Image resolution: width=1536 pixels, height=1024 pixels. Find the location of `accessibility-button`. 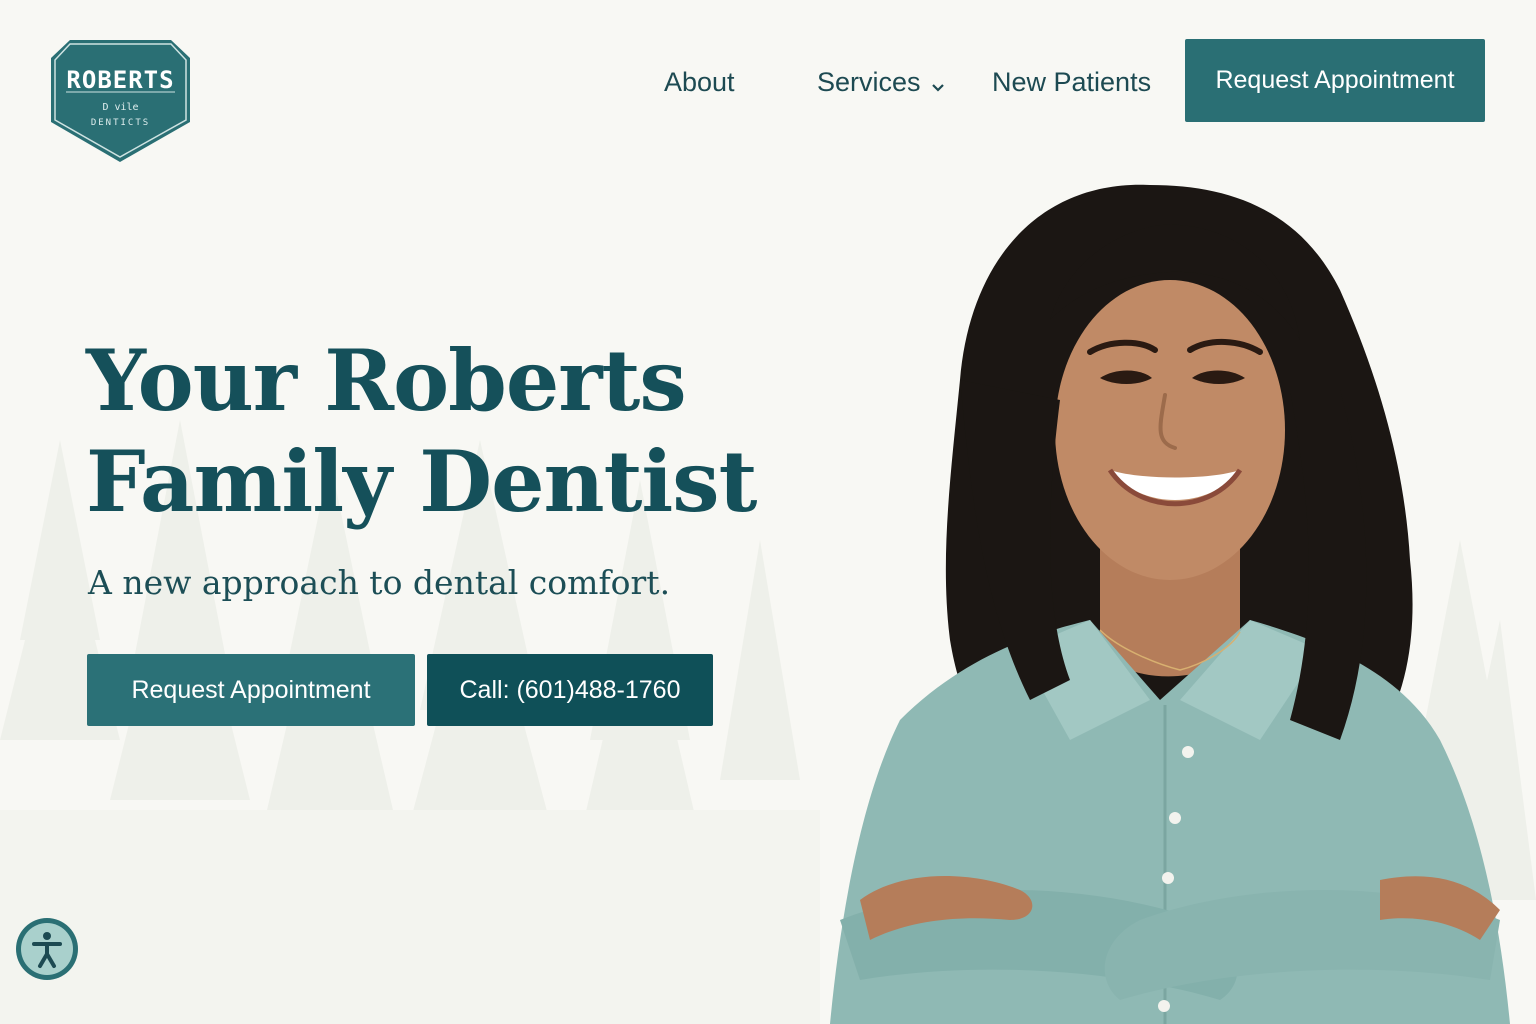

accessibility-button is located at coordinates (47, 949).